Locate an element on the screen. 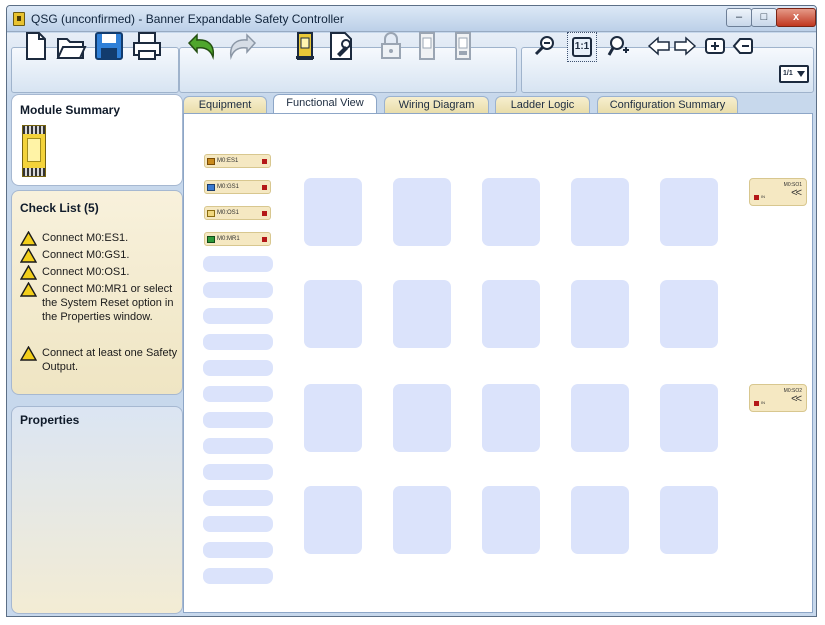 This screenshot has width=825, height=625. check-list-item: Connect M0:GS1. is located at coordinates (100, 255).